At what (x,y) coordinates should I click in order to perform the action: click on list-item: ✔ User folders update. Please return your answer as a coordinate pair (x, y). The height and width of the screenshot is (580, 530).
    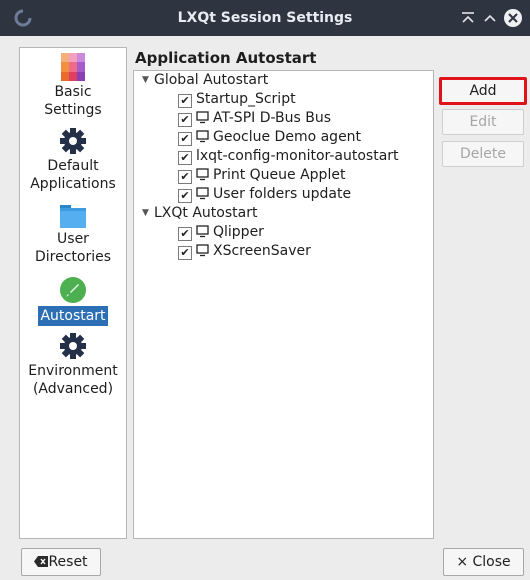
    Looking at the image, I should click on (264, 194).